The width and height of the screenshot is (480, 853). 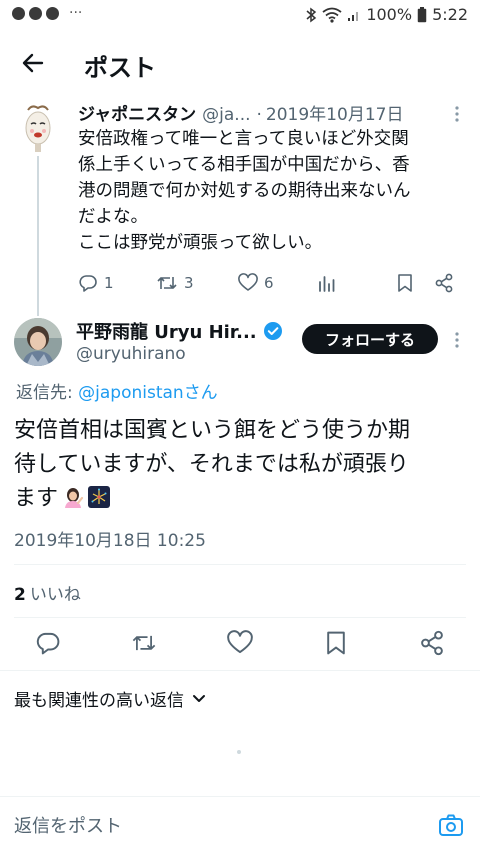 I want to click on likes-count: 2, so click(x=20, y=595).